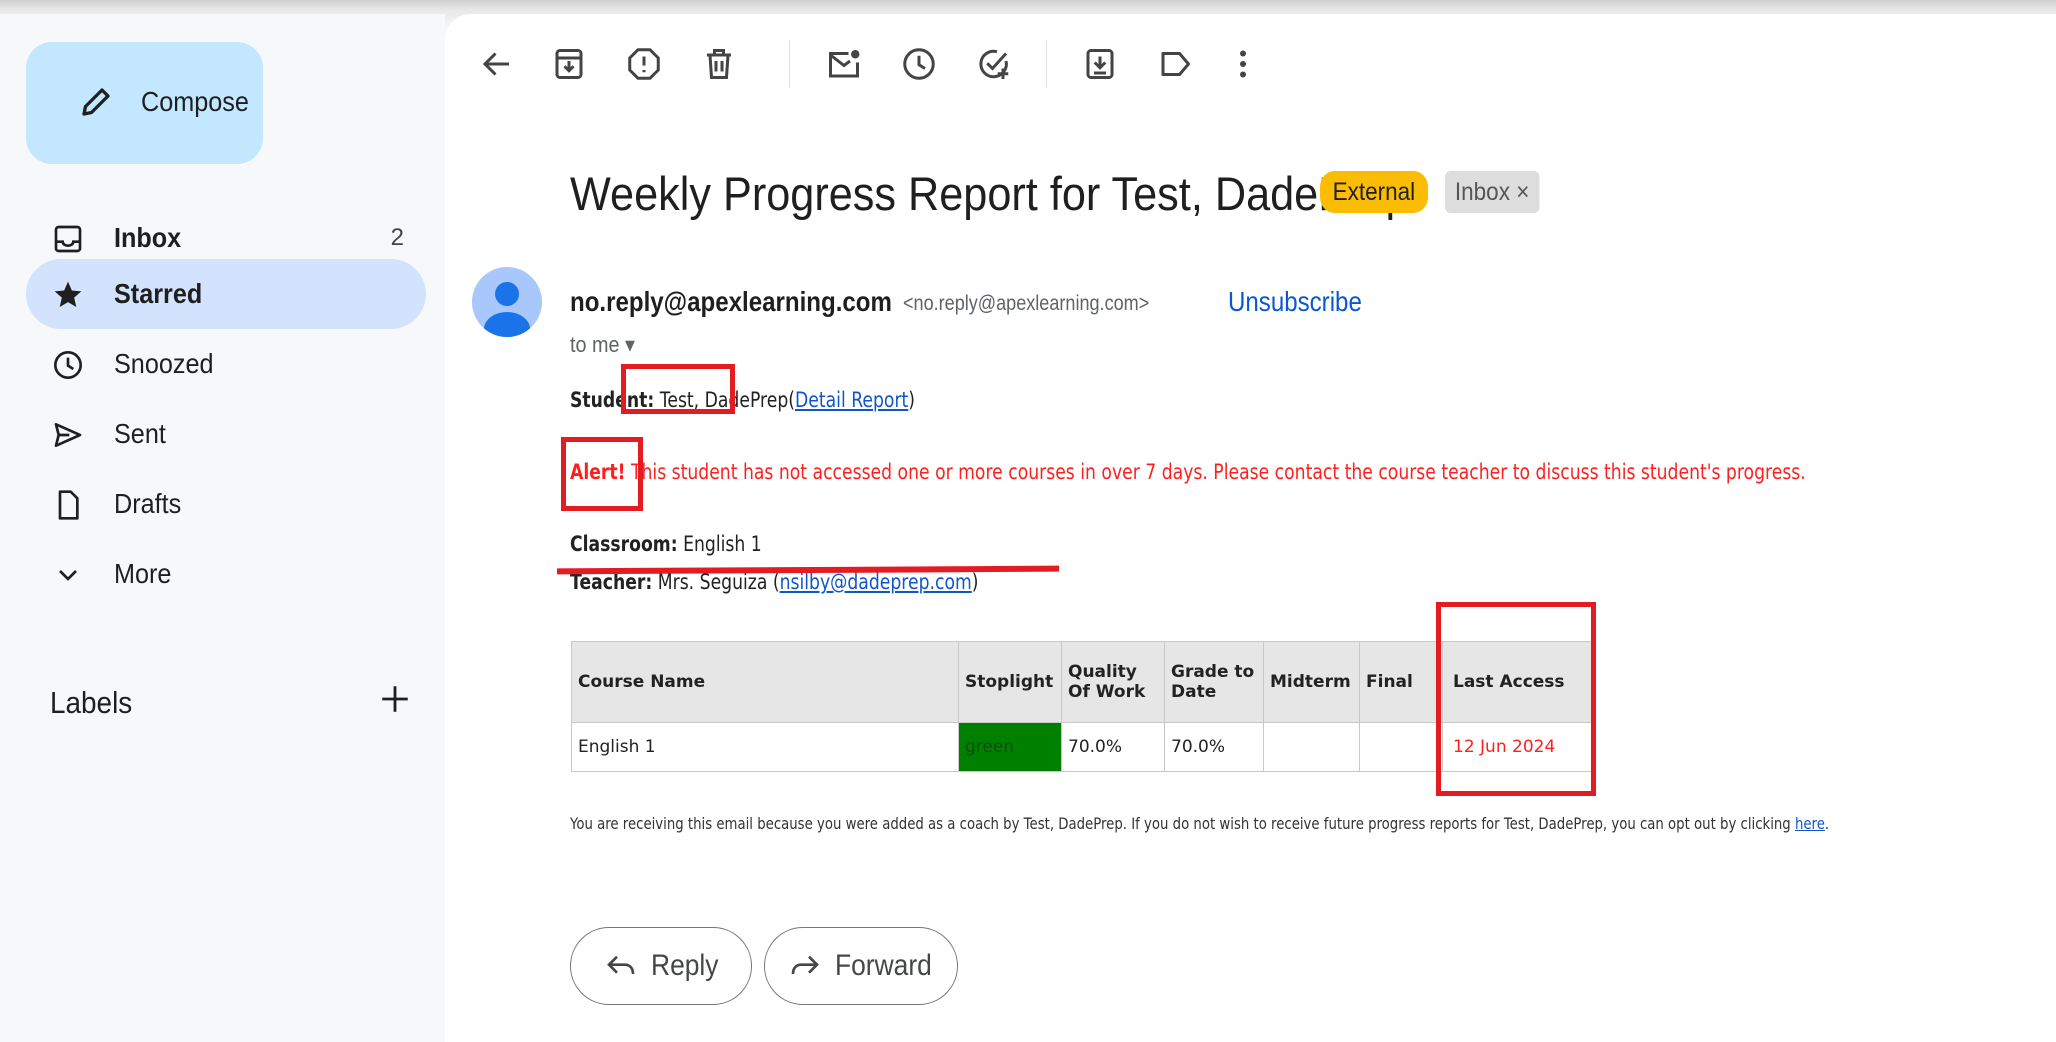 The height and width of the screenshot is (1042, 2056). What do you see at coordinates (1175, 64) in the screenshot?
I see `label-icon` at bounding box center [1175, 64].